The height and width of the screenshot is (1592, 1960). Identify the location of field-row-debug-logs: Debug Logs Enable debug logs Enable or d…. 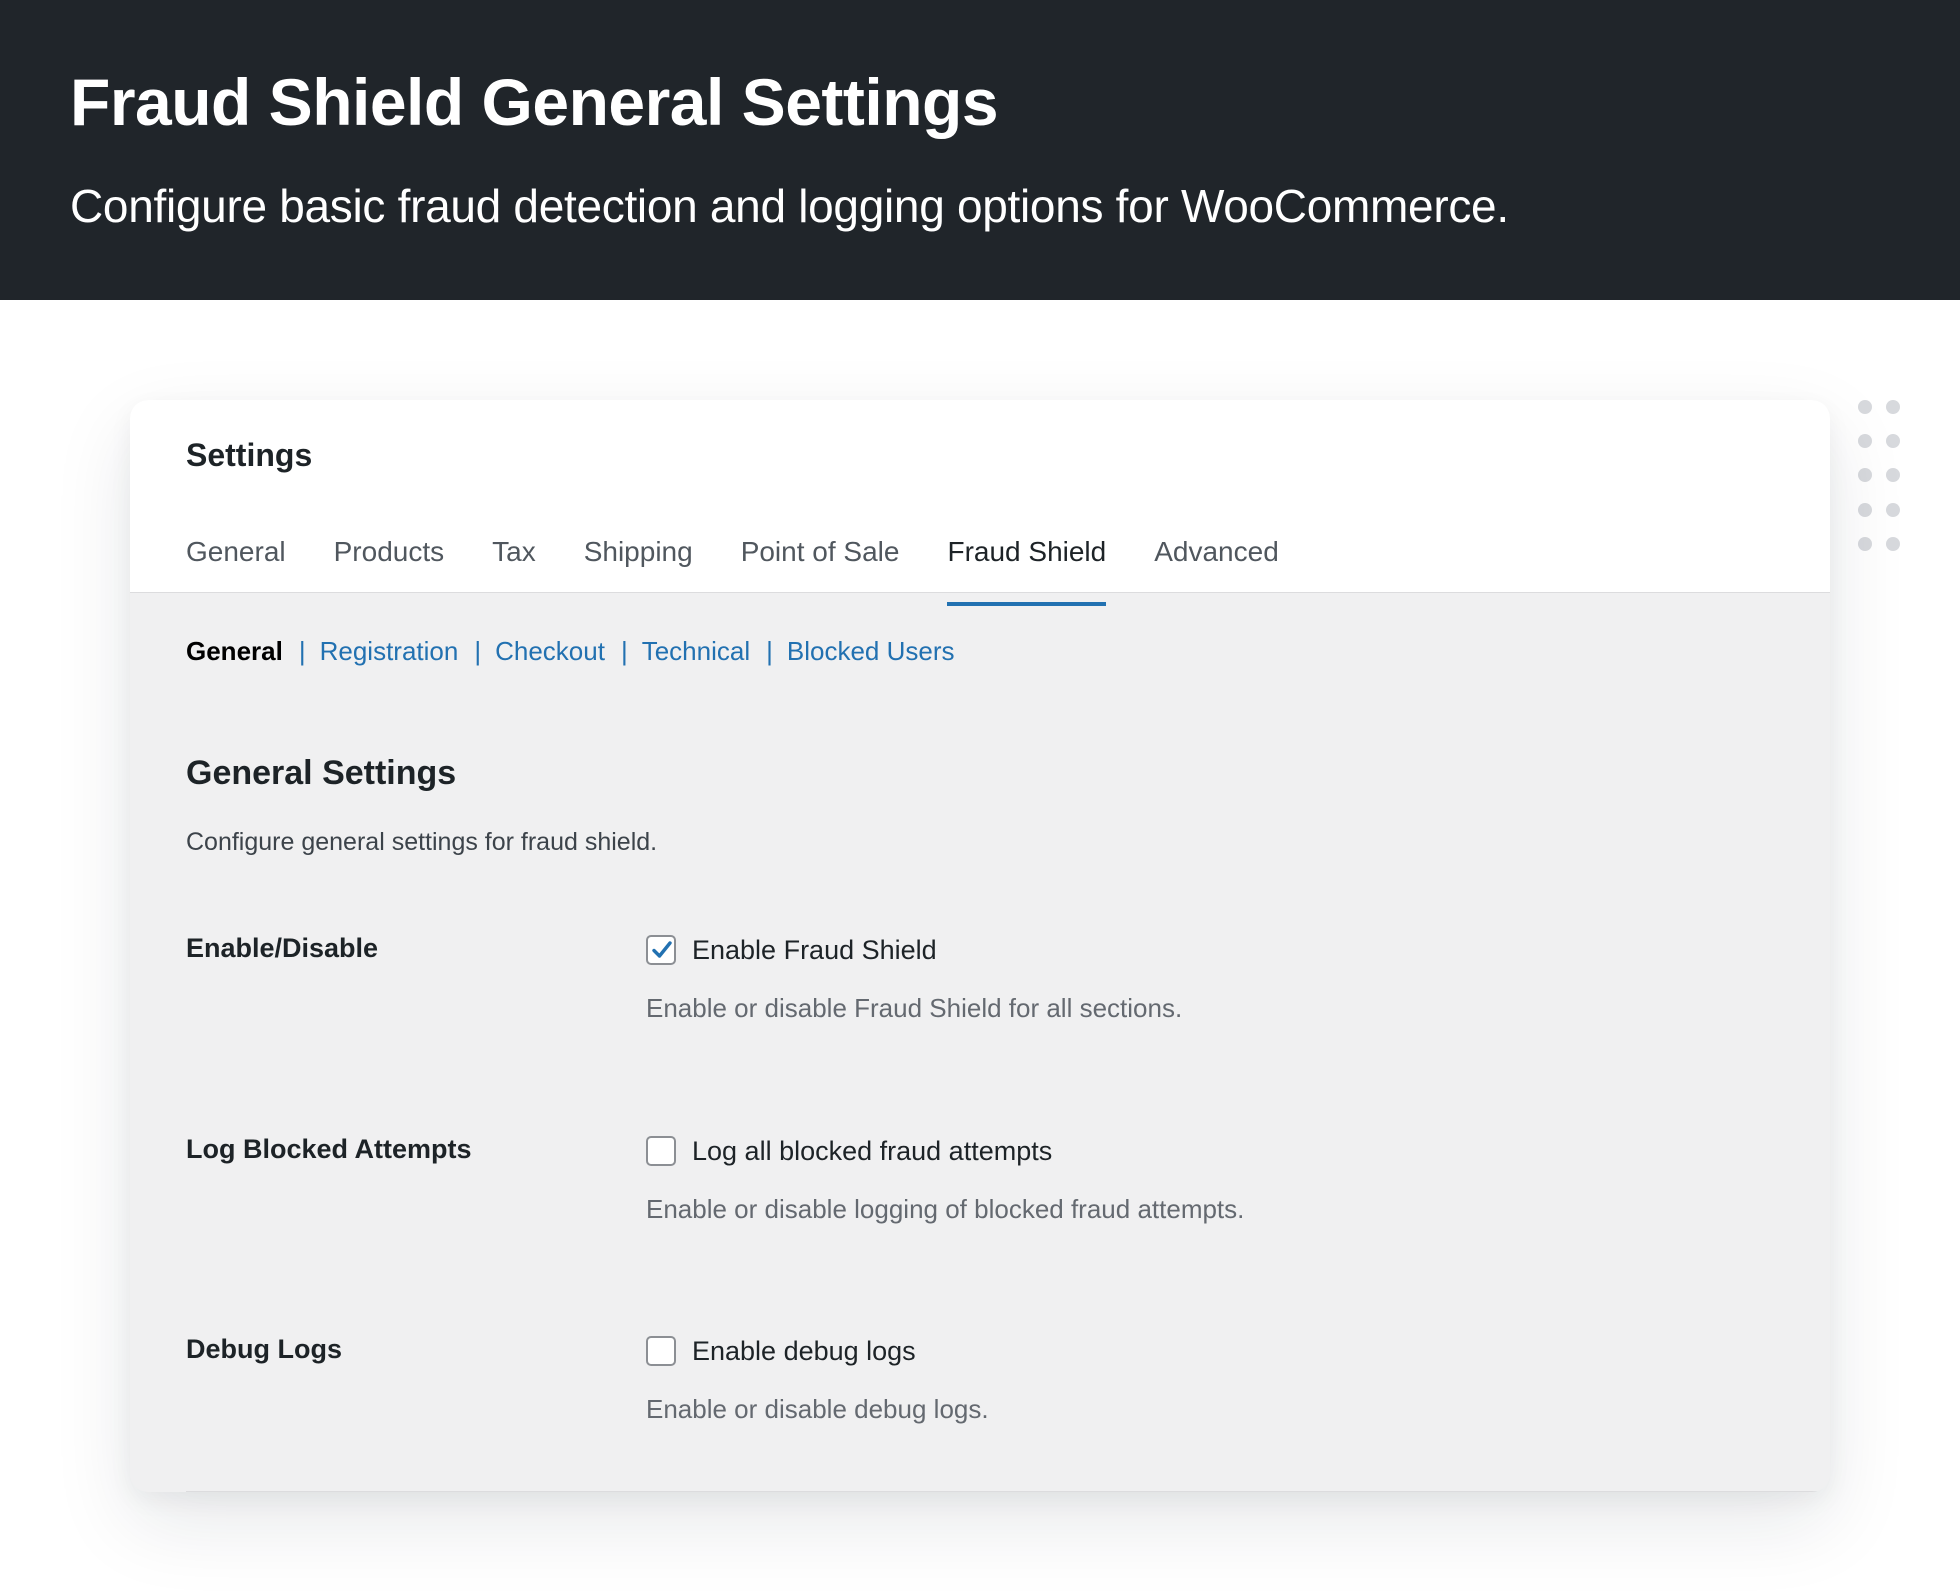
(986, 1394).